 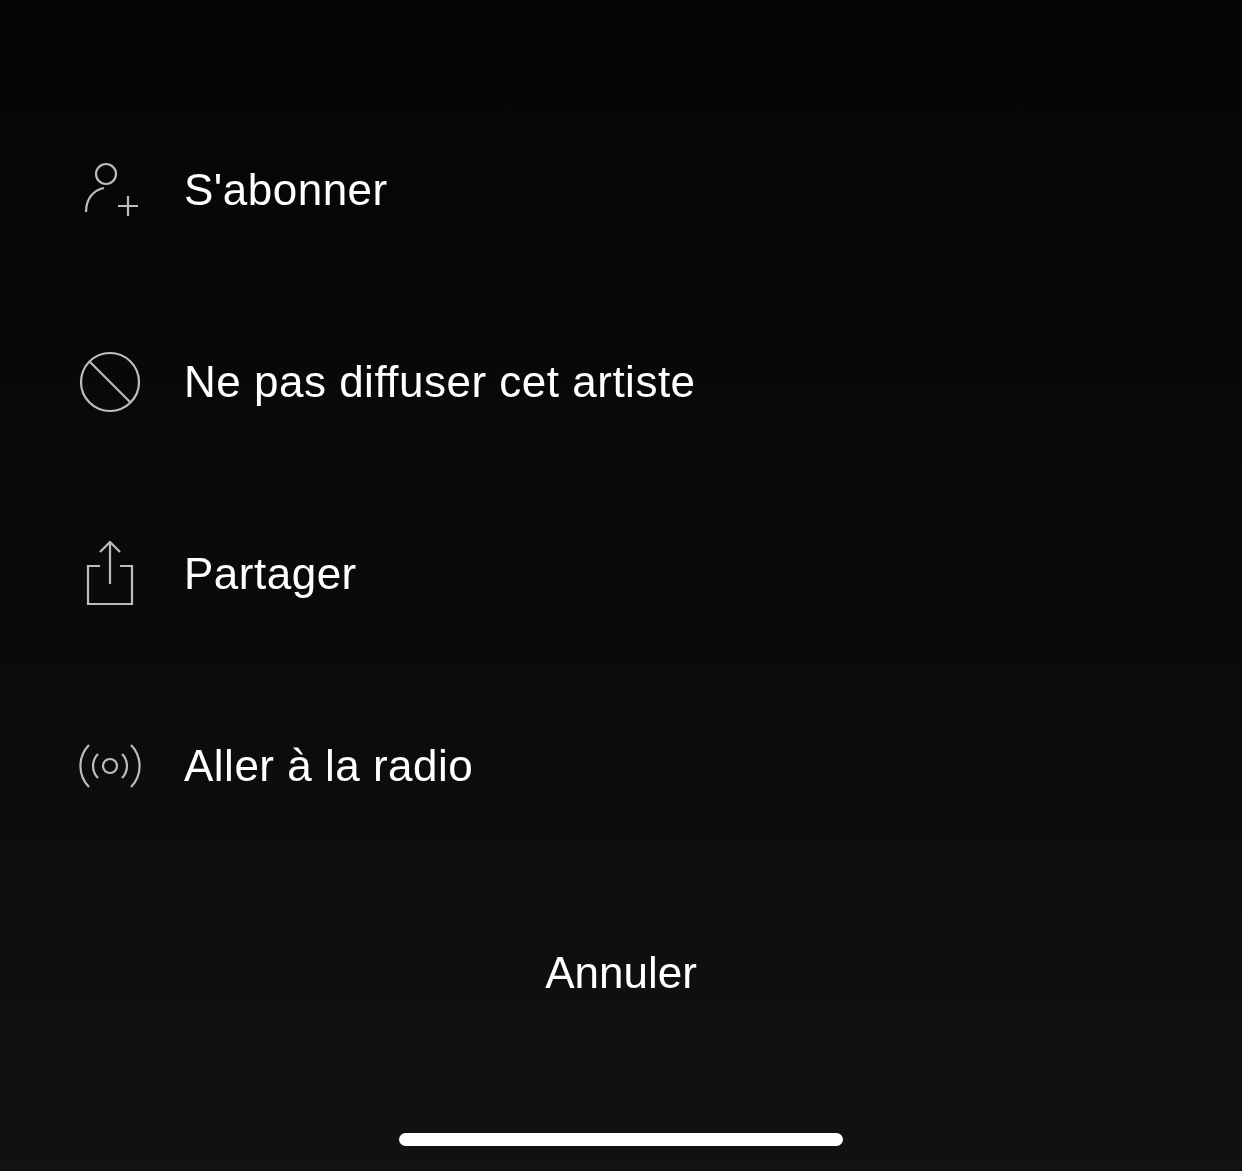 I want to click on menu-item: Partager, so click(x=178, y=574).